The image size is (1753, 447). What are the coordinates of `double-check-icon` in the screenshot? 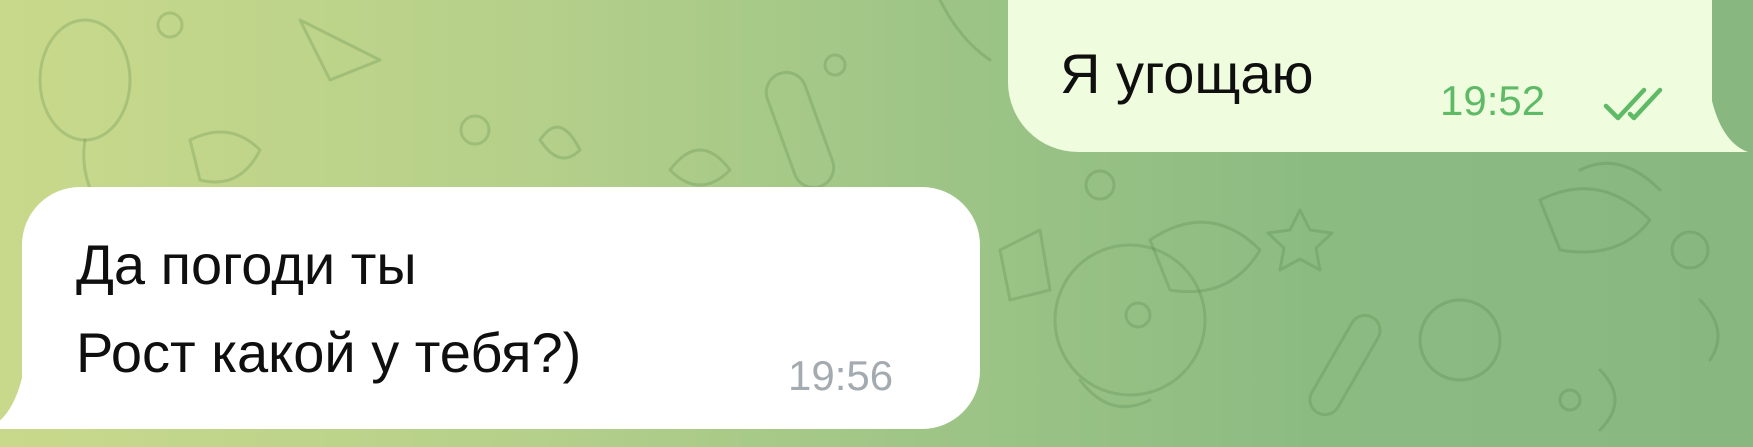 It's located at (1633, 104).